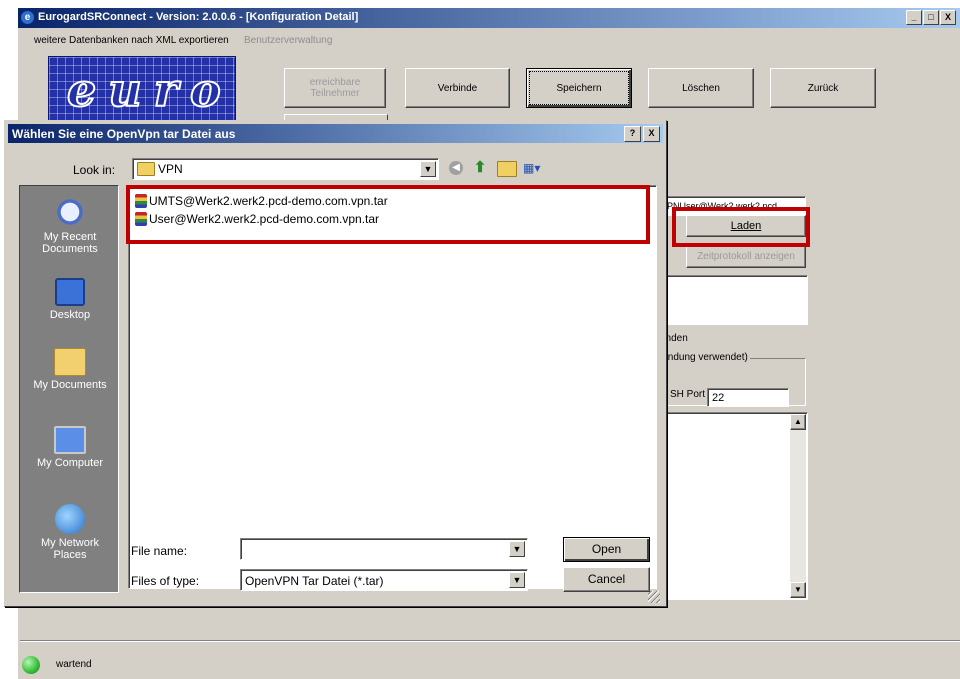 This screenshot has width=960, height=679. I want to click on back-icon: ◀, so click(456, 168).